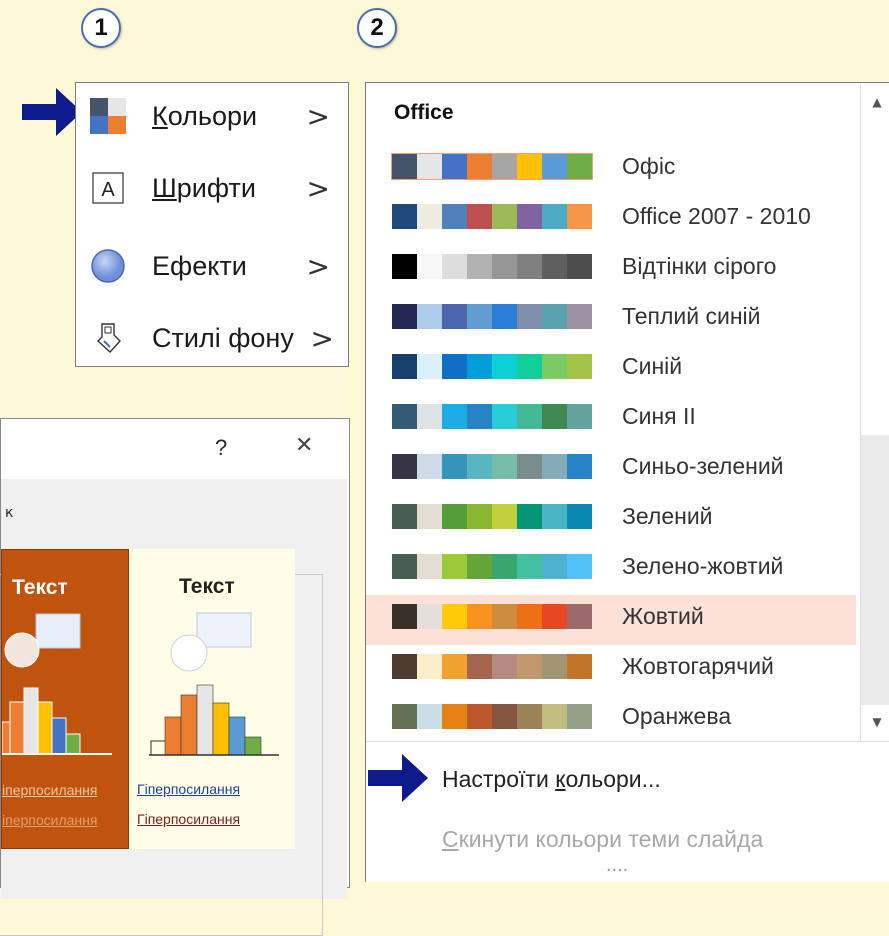 The width and height of the screenshot is (889, 936). I want to click on close-icon: ✕, so click(304, 445).